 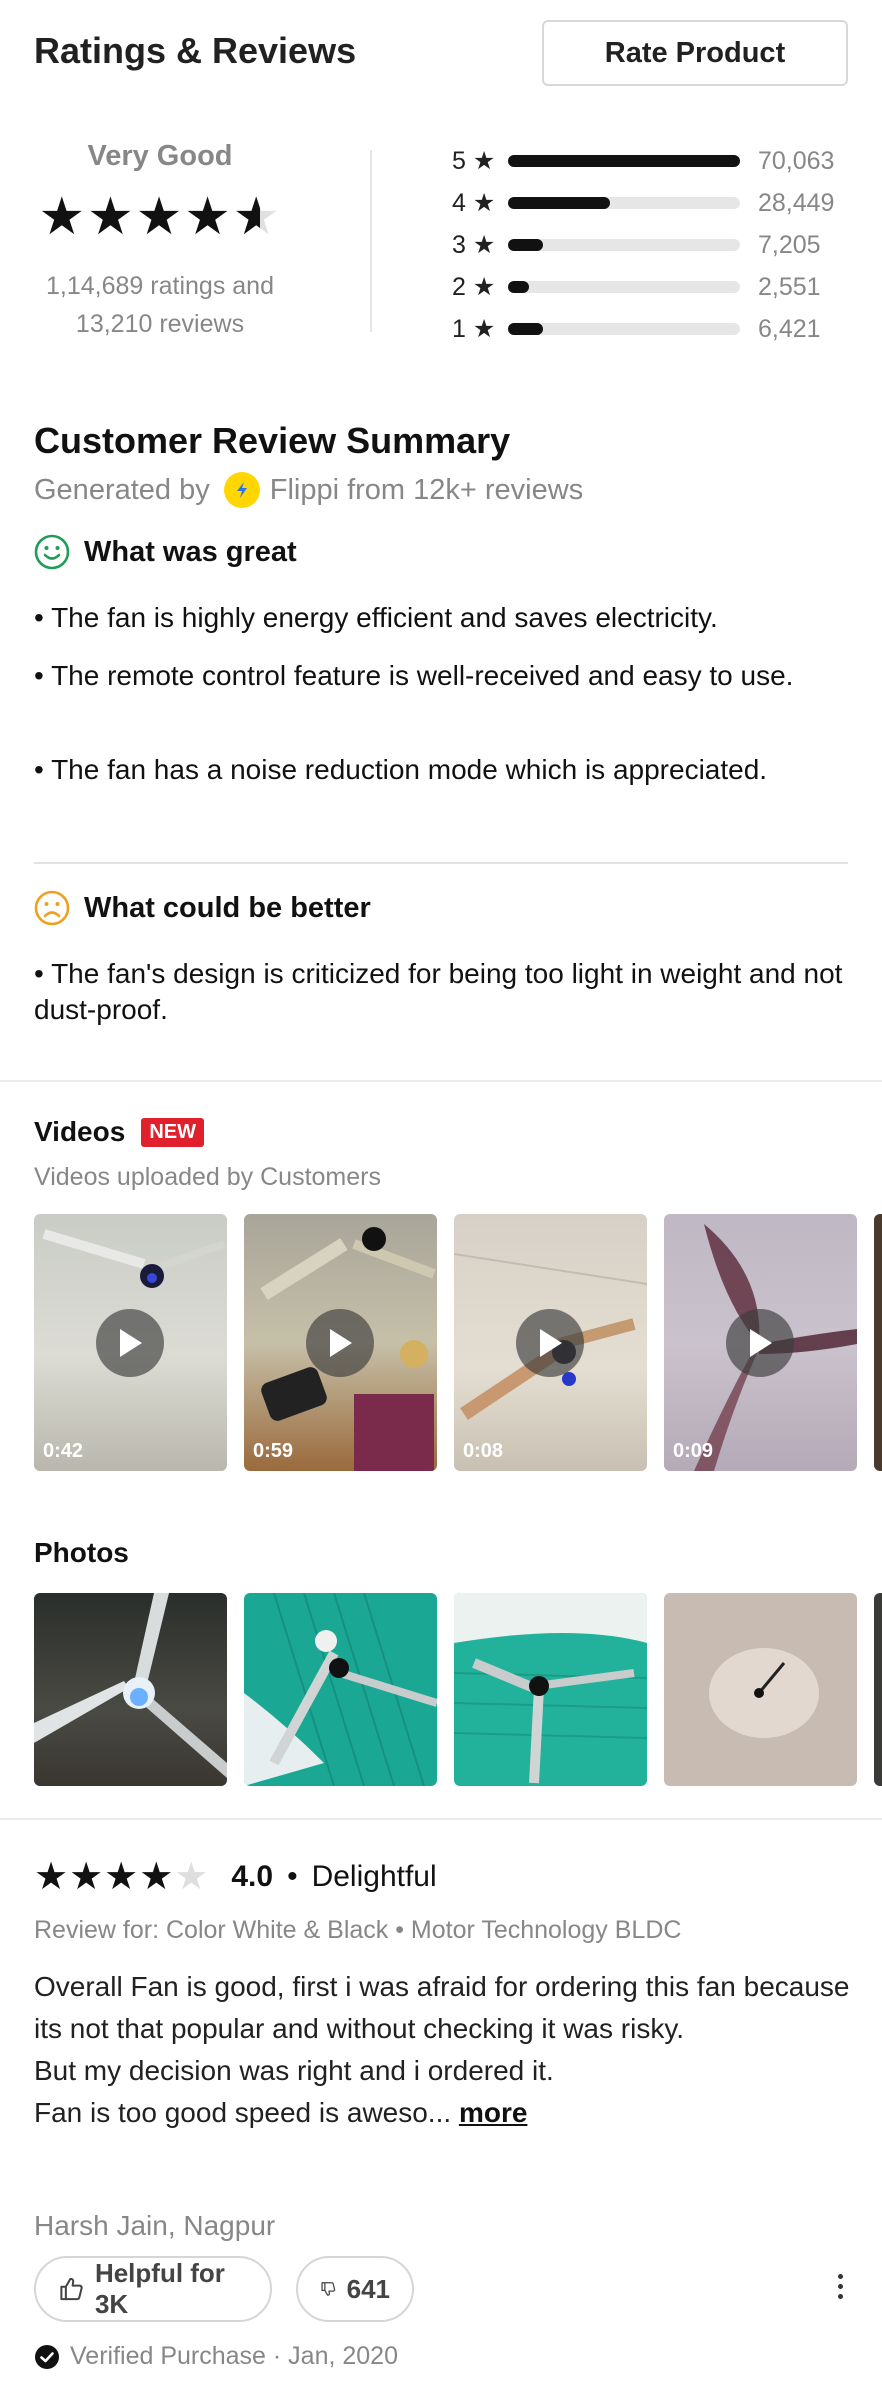 What do you see at coordinates (172, 1132) in the screenshot?
I see `new-badge: NEW` at bounding box center [172, 1132].